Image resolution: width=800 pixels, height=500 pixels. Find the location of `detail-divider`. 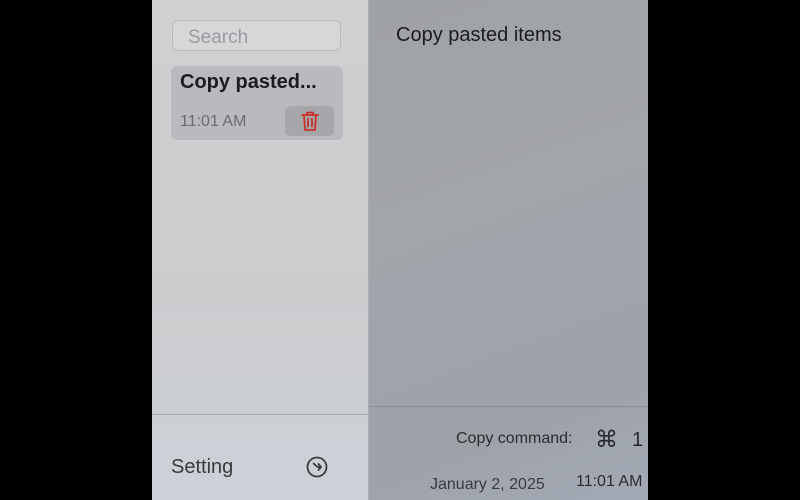

detail-divider is located at coordinates (508, 406).